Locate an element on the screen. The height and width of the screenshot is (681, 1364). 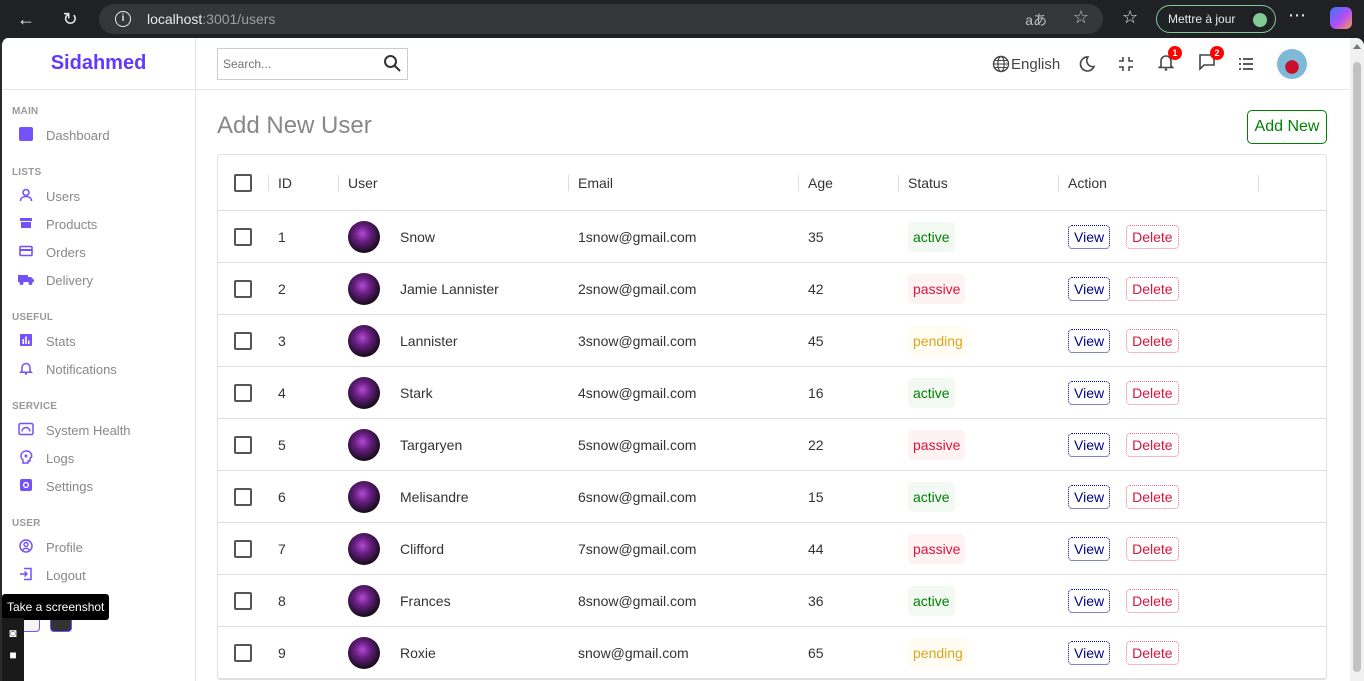
update-button: Mettre à jour is located at coordinates (1216, 19).